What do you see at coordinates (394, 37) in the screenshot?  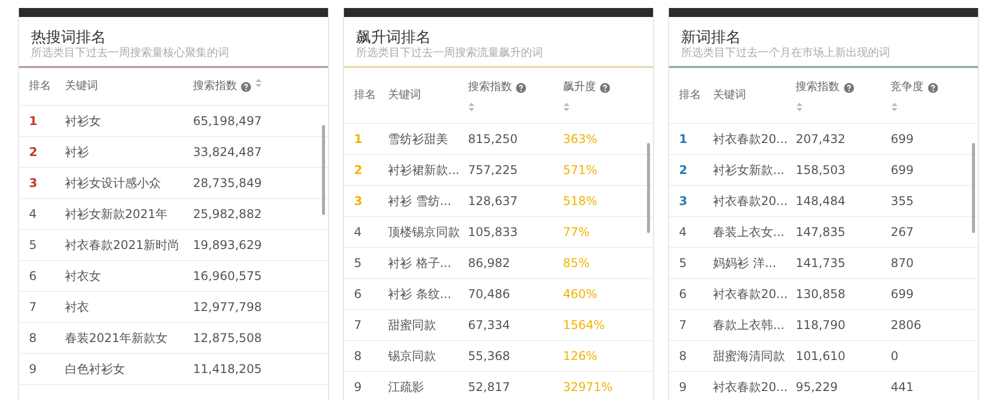 I see `panel-title: 飙升词排名` at bounding box center [394, 37].